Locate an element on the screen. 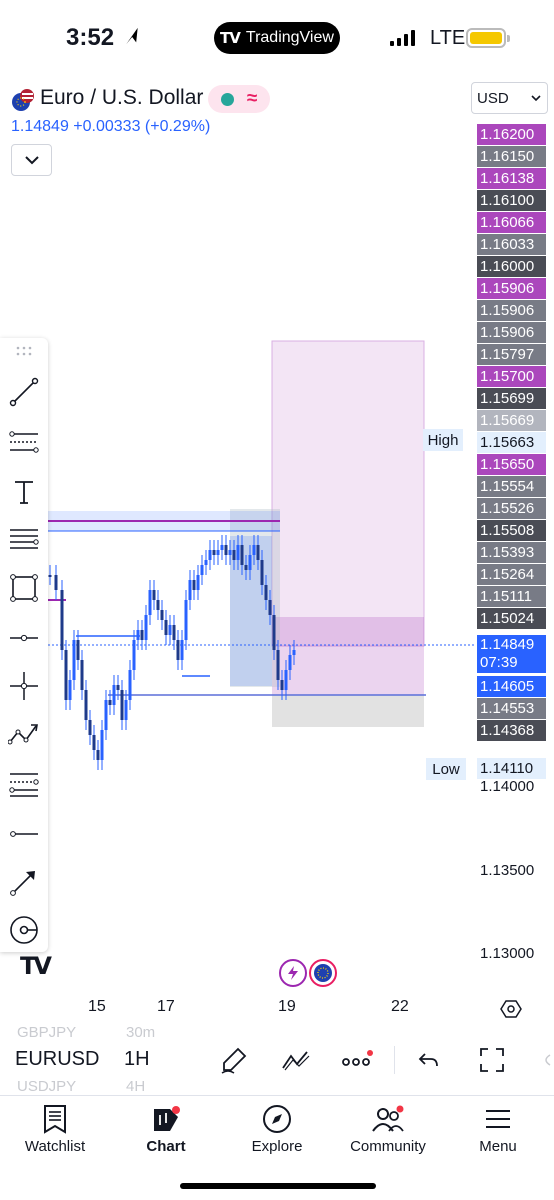 The image size is (554, 1200). fullscreen-button is located at coordinates (492, 1060).